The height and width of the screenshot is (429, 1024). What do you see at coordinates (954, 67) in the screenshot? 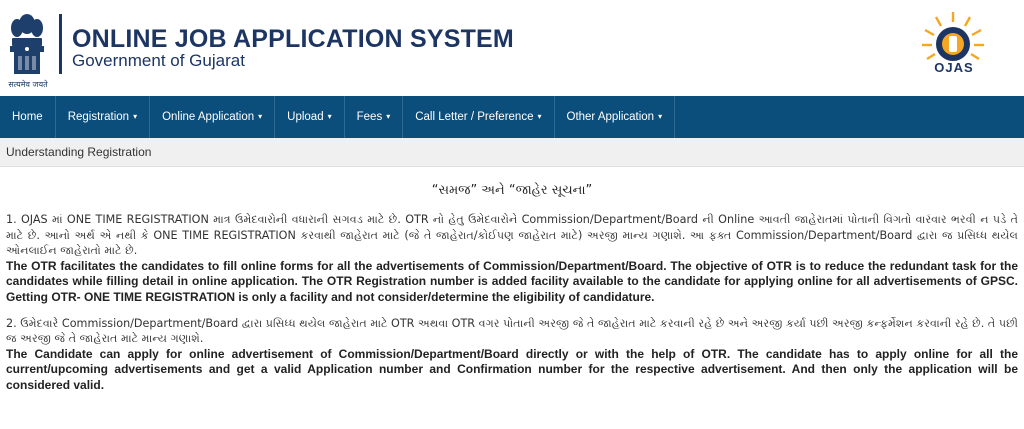
I see `ojas-logo-text: OJAS` at bounding box center [954, 67].